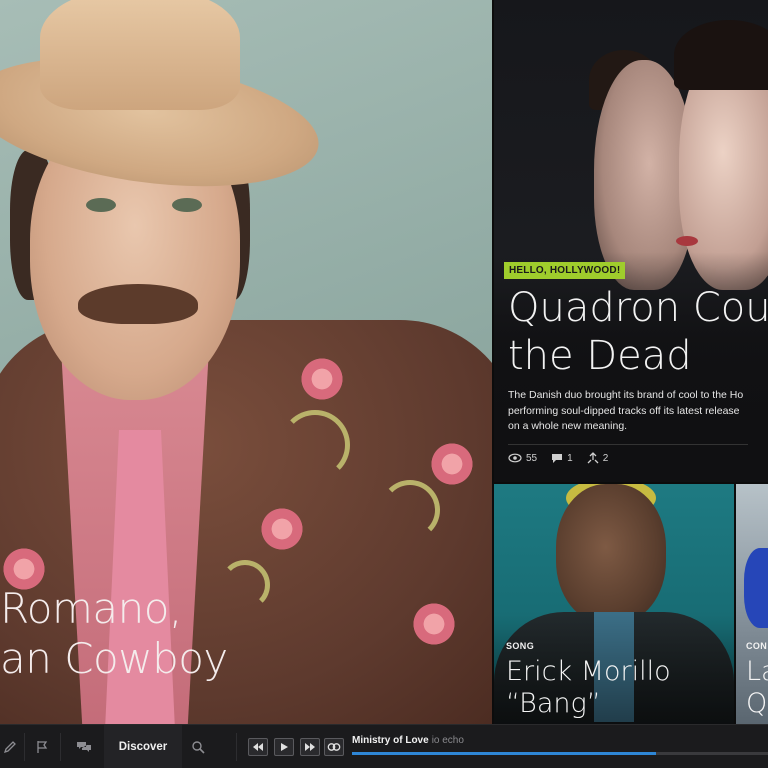  Describe the element at coordinates (447, 740) in the screenshot. I see `now-playing-artist: io echo` at that location.